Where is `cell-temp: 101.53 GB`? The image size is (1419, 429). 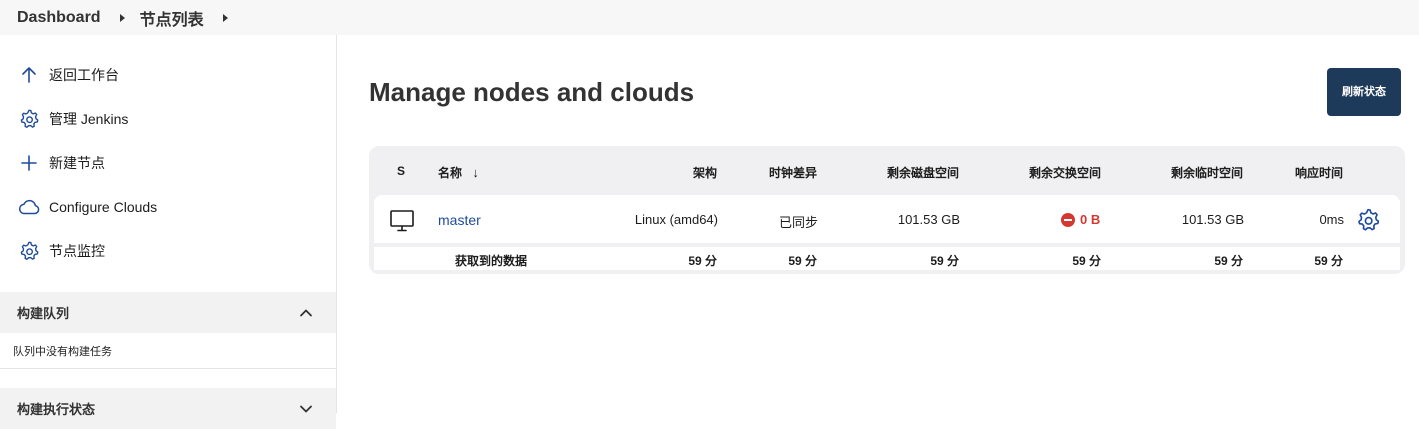
cell-temp: 101.53 GB is located at coordinates (1212, 219).